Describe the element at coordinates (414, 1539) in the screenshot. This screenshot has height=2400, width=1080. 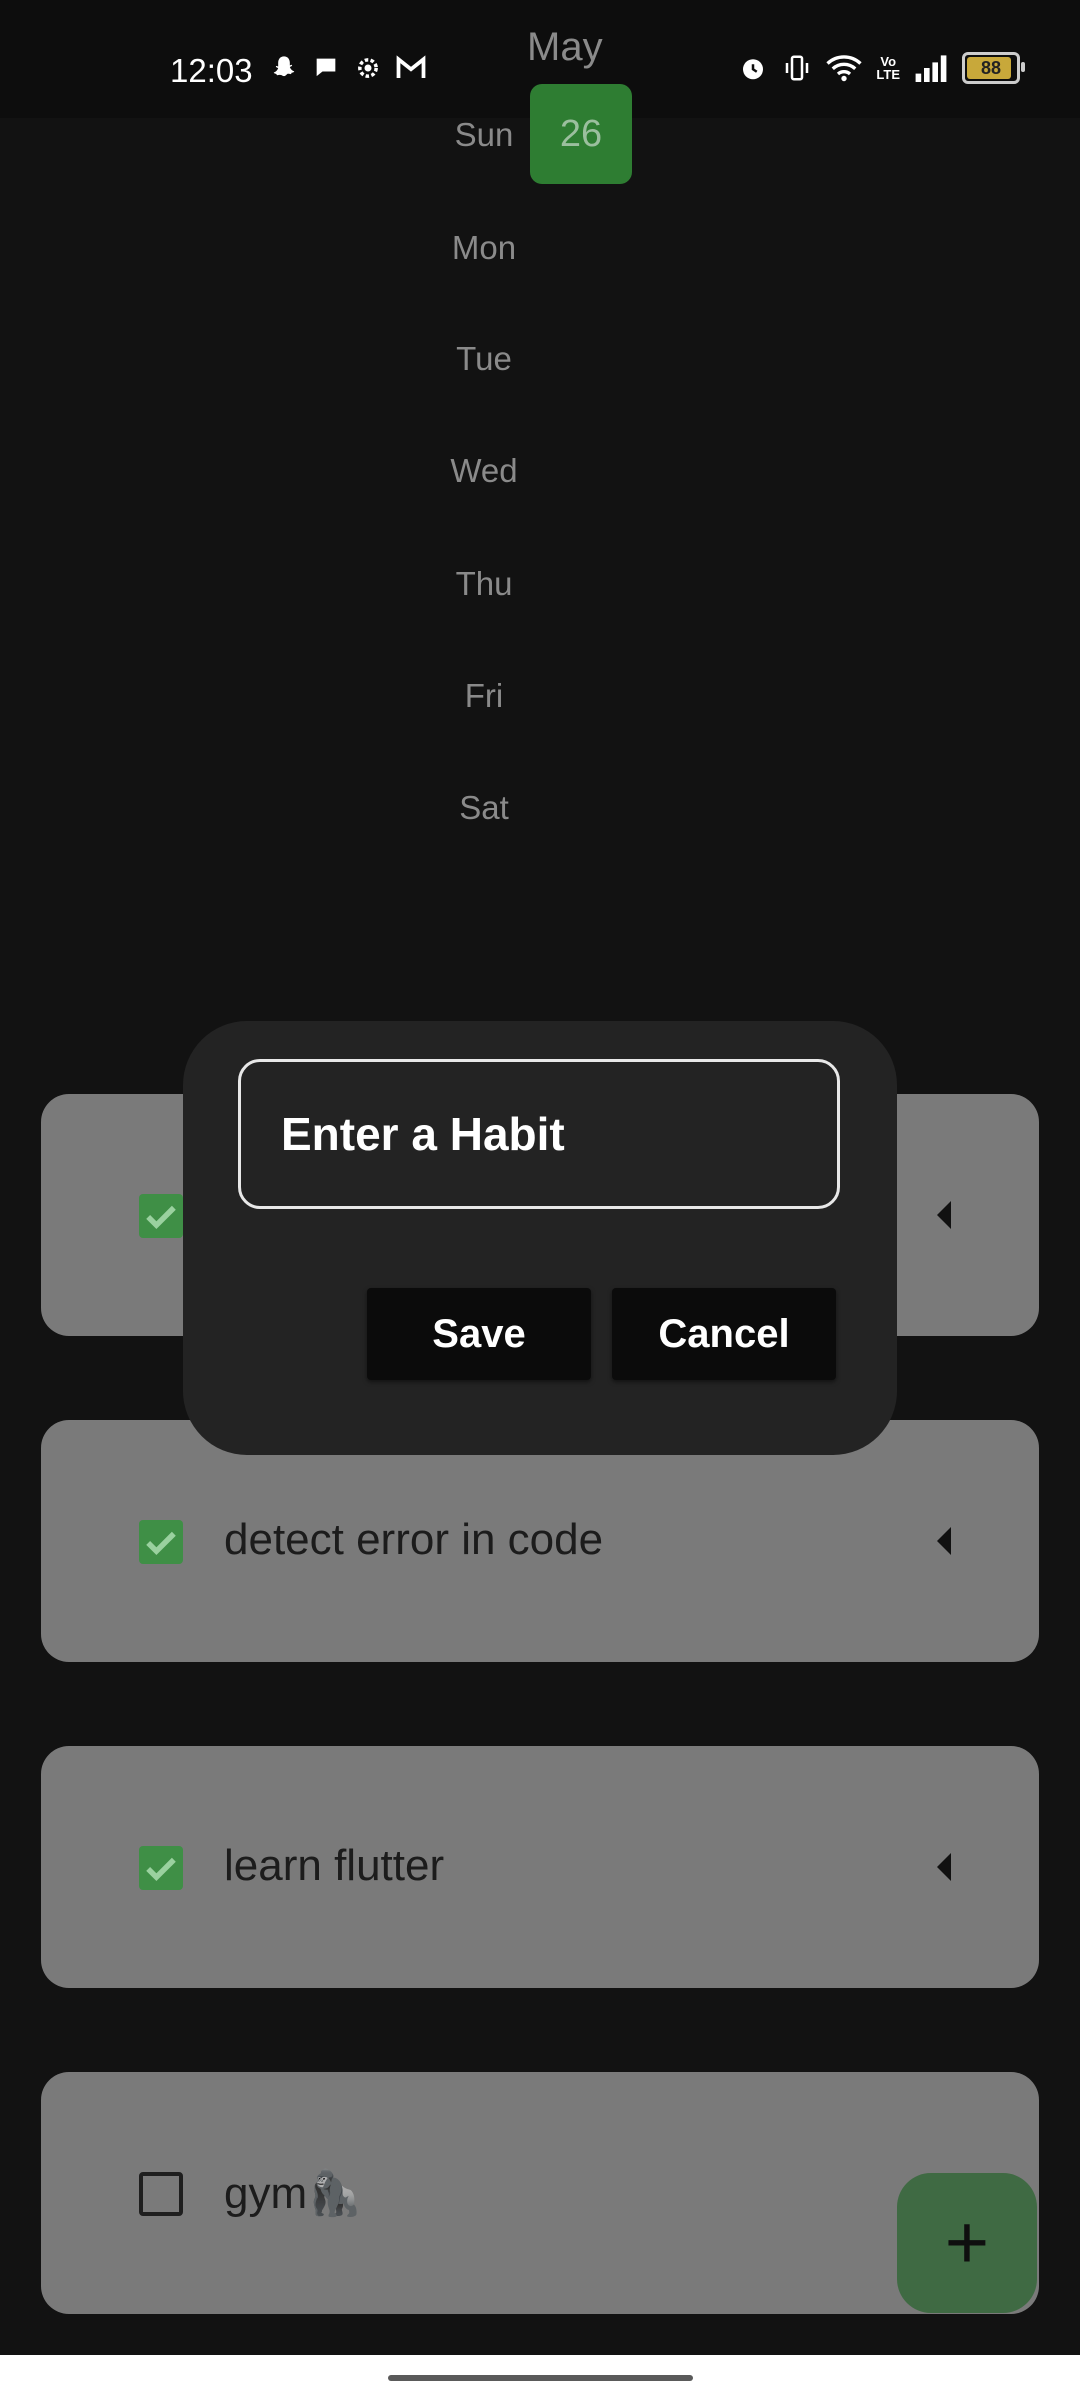
I see `habit-label: detect error in code` at that location.